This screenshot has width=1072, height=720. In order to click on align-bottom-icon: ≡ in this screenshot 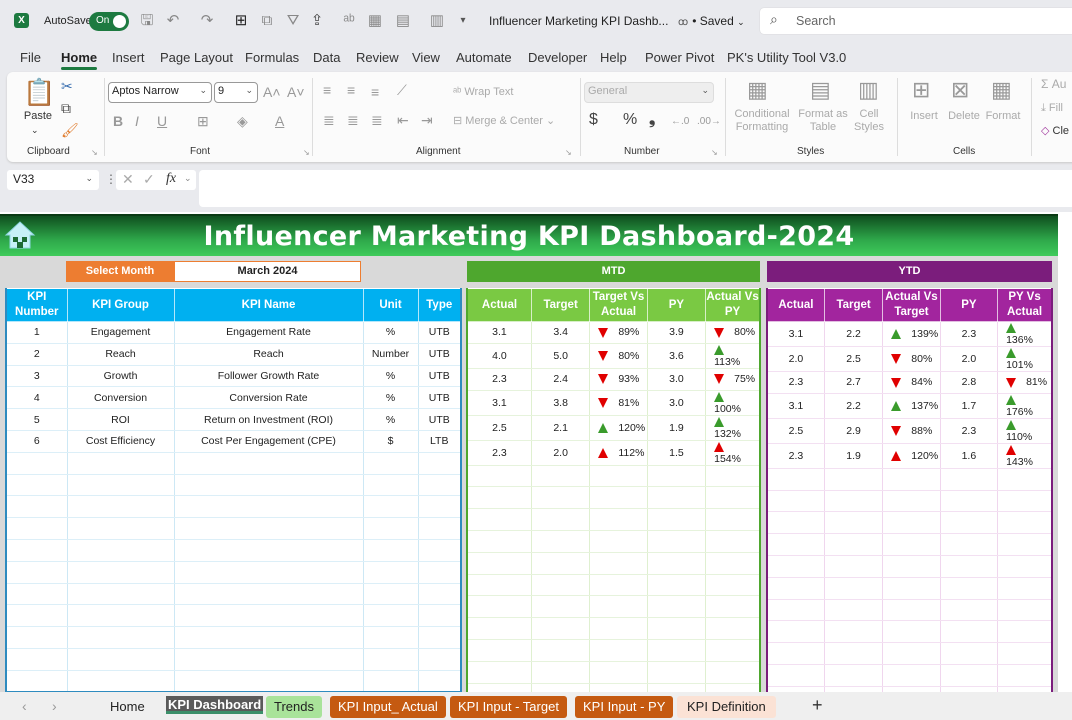, I will do `click(375, 92)`.